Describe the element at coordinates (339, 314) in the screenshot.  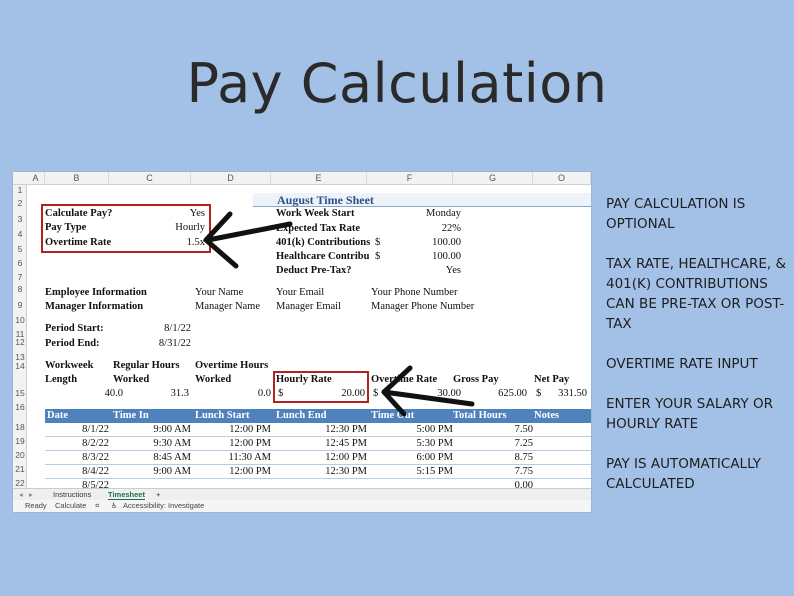
I see `annotation-arrows` at that location.